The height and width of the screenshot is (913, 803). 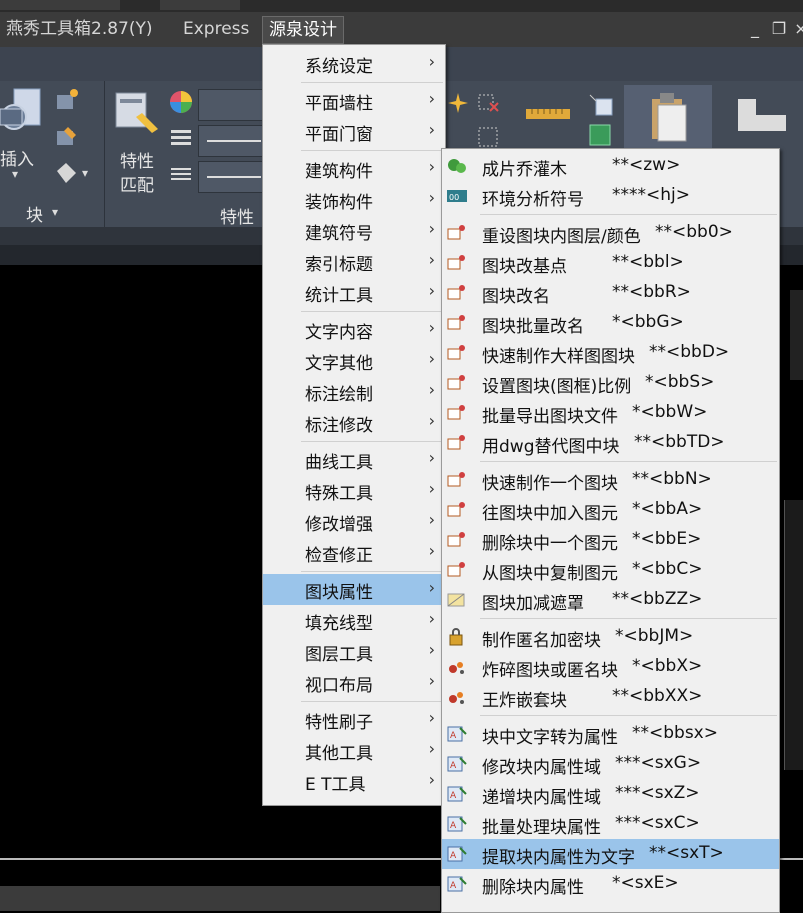 What do you see at coordinates (610, 697) in the screenshot?
I see `submenu-item: 王炸嵌套块 **<bbXX>` at bounding box center [610, 697].